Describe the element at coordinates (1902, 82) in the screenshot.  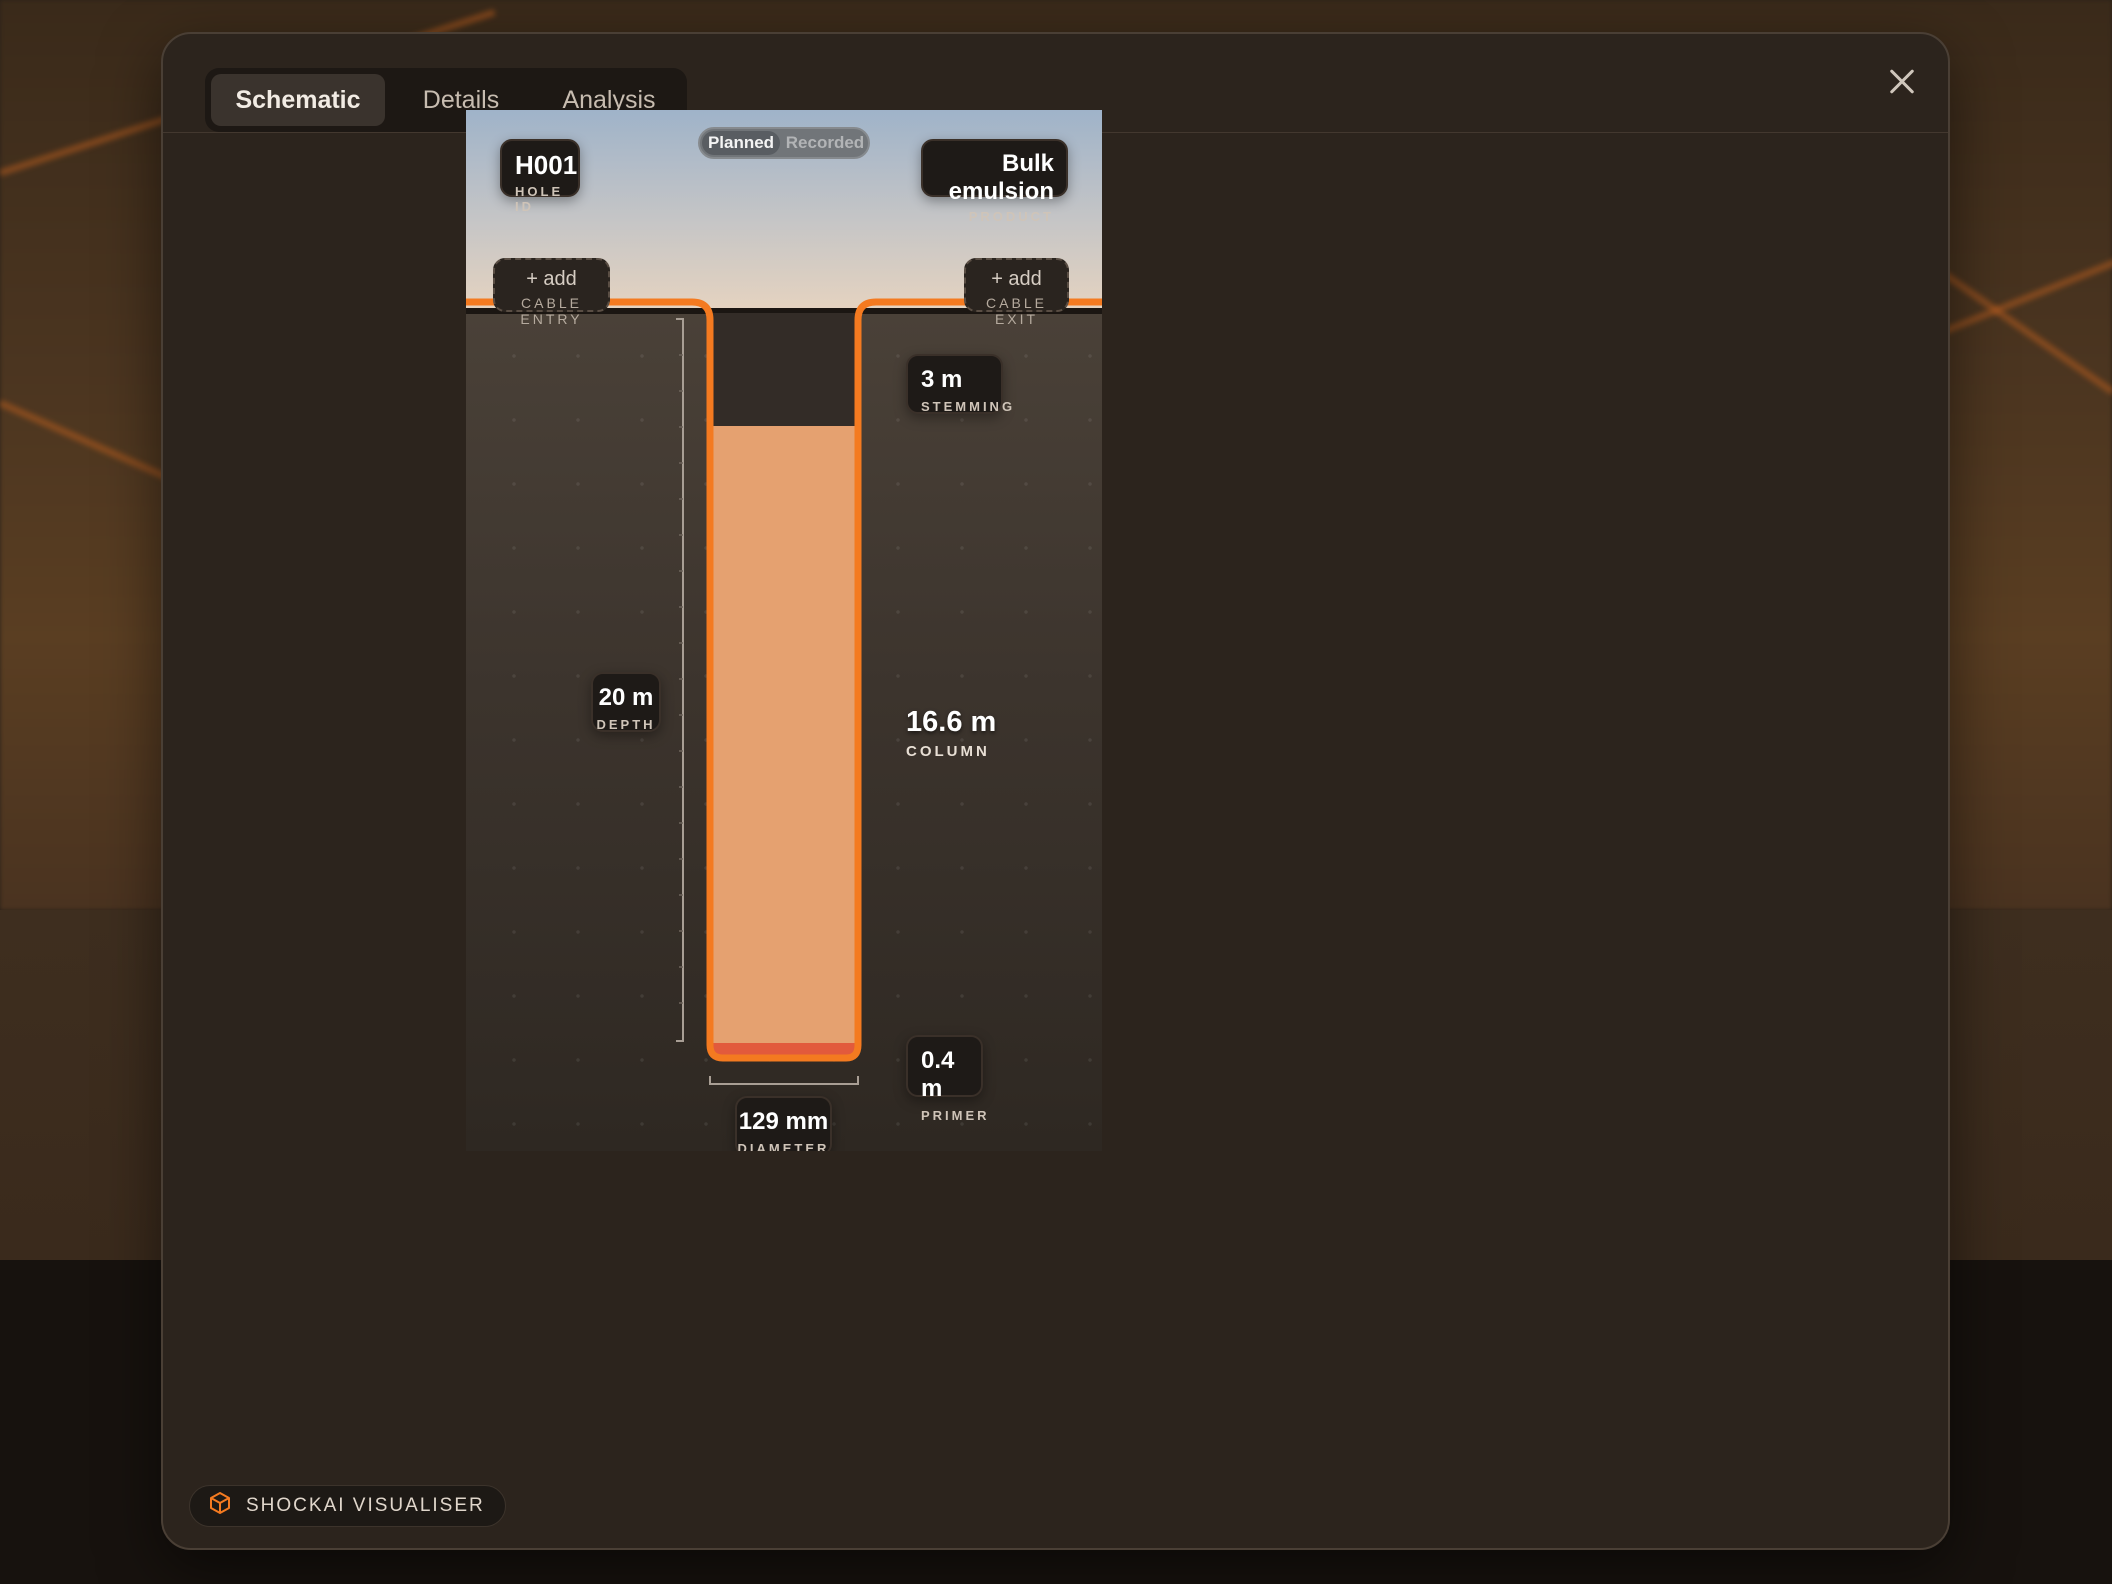
I see `close-icon` at that location.